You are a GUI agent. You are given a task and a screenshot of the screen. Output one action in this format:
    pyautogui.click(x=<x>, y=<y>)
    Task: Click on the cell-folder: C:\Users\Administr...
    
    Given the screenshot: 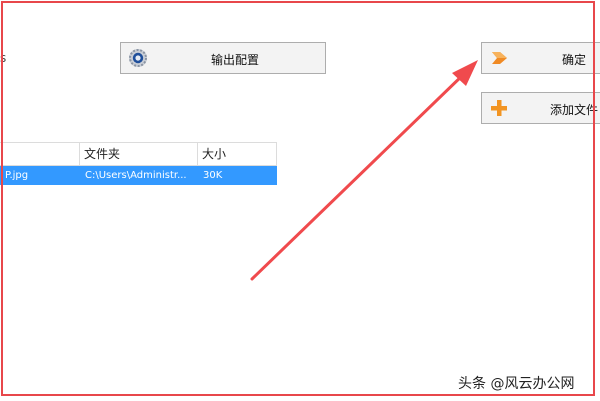 What is the action you would take?
    pyautogui.click(x=136, y=175)
    